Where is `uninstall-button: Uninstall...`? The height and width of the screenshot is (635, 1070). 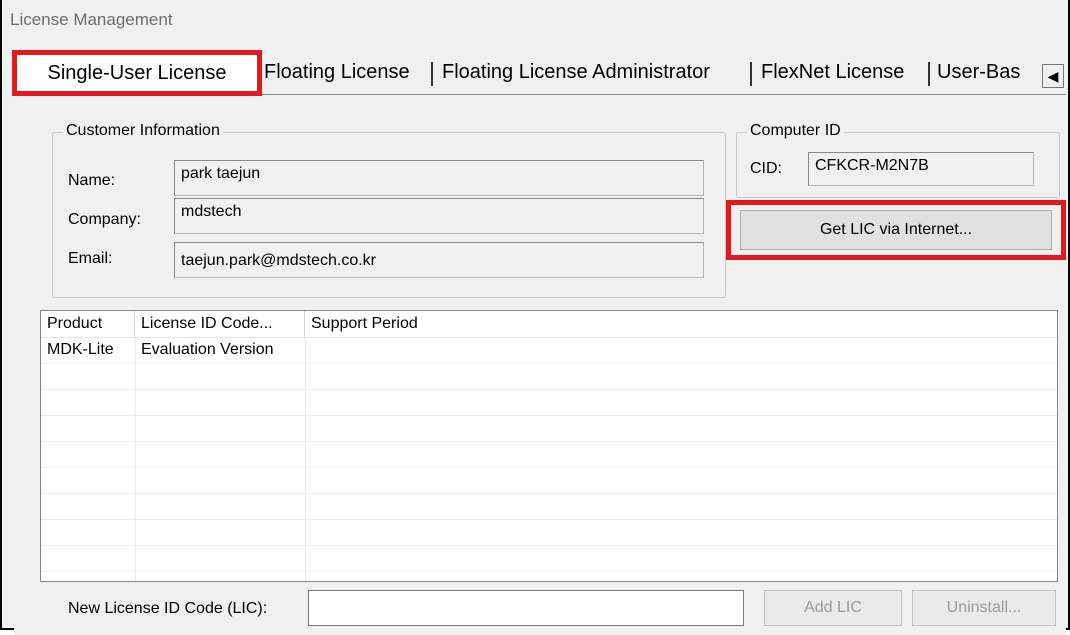 uninstall-button: Uninstall... is located at coordinates (984, 608).